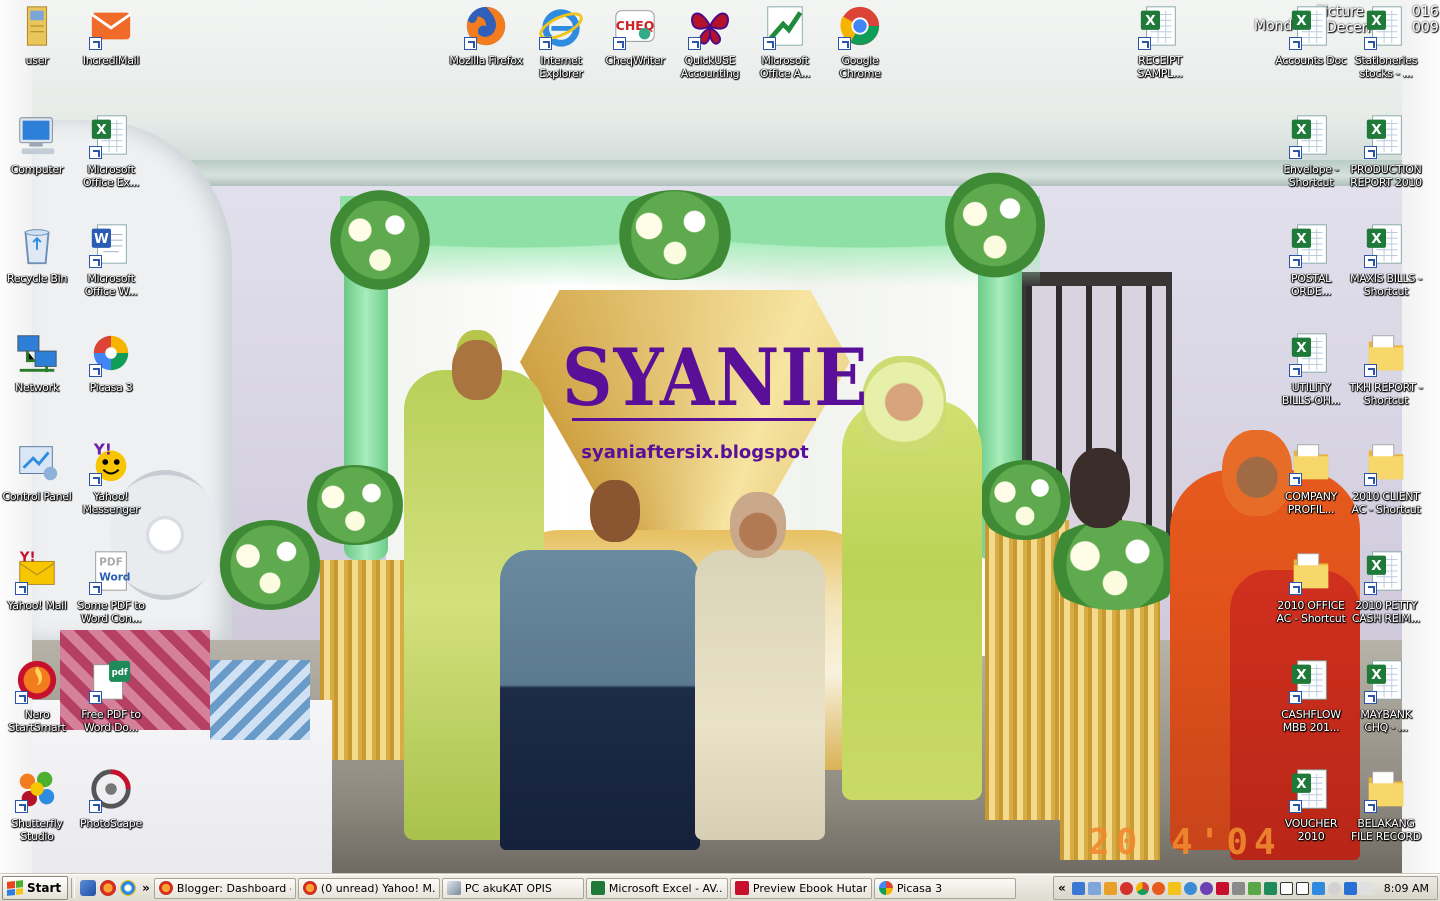  Describe the element at coordinates (1311, 150) in the screenshot. I see `desktop-icon-envelope: X Envelope - Shortcut` at that location.